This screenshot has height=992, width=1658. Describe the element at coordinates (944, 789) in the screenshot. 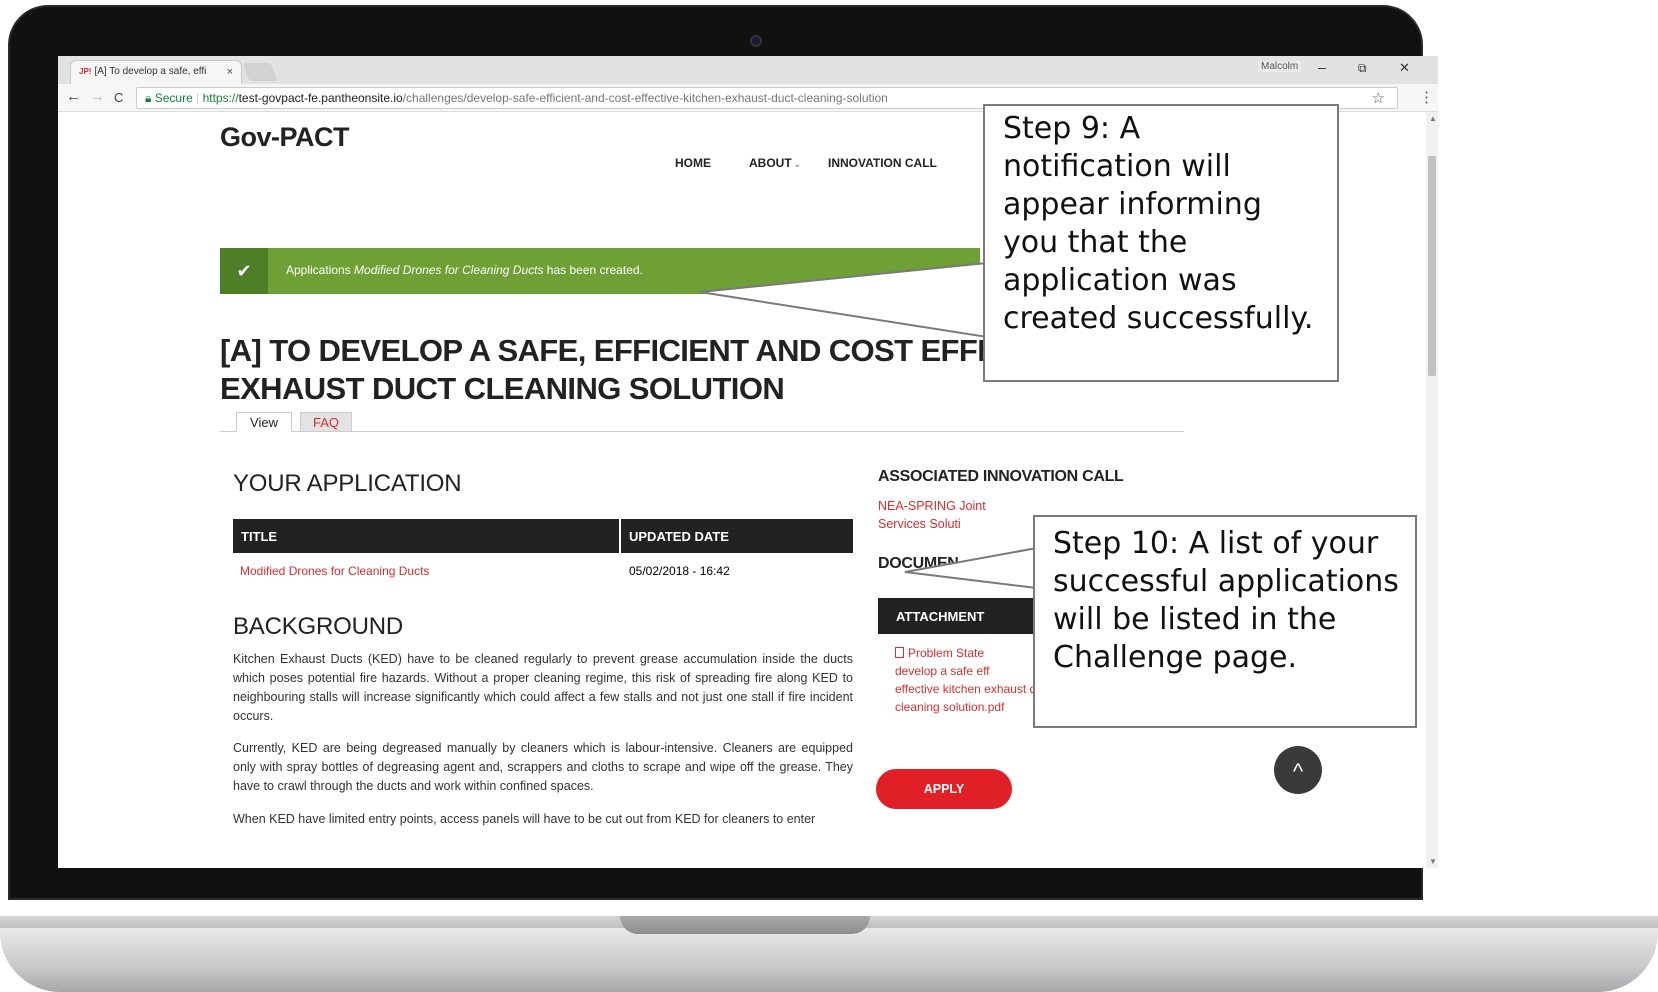

I see `apply-button: APPLY` at that location.